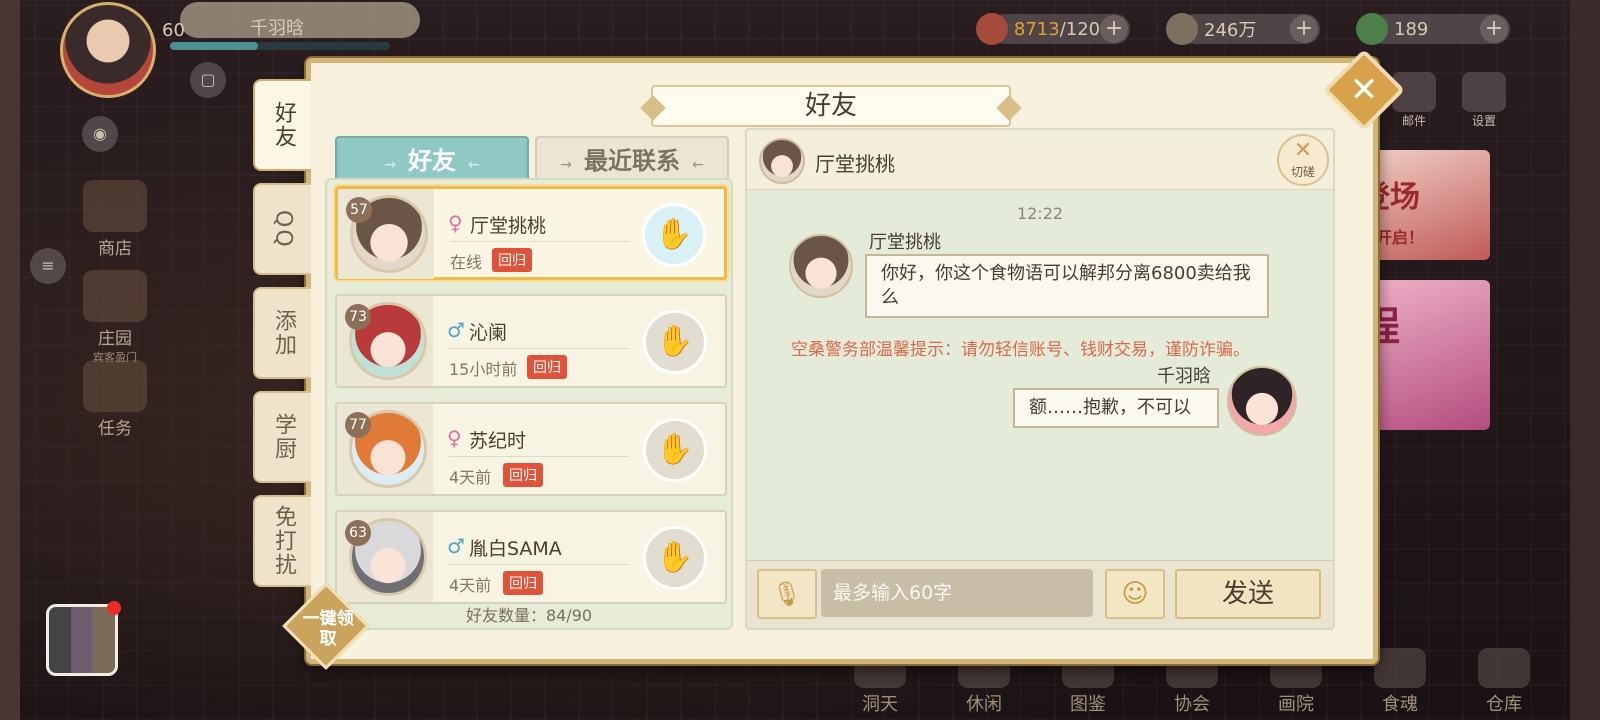 The width and height of the screenshot is (1600, 720). What do you see at coordinates (515, 549) in the screenshot?
I see `friend-name: 胤白SAMA` at bounding box center [515, 549].